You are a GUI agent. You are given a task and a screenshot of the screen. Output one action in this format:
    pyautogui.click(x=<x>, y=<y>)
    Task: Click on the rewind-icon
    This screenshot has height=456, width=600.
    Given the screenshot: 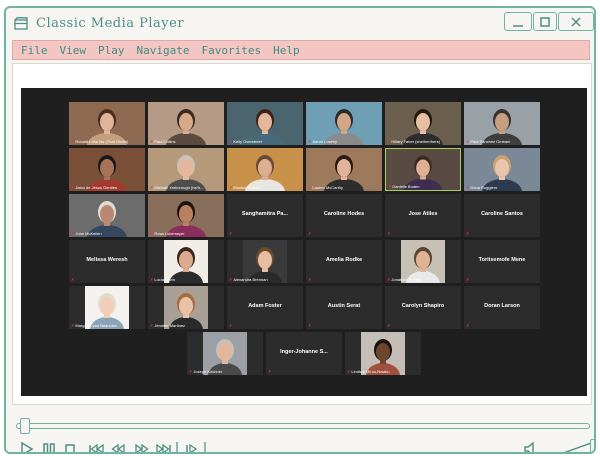 What is the action you would take?
    pyautogui.click(x=118, y=447)
    